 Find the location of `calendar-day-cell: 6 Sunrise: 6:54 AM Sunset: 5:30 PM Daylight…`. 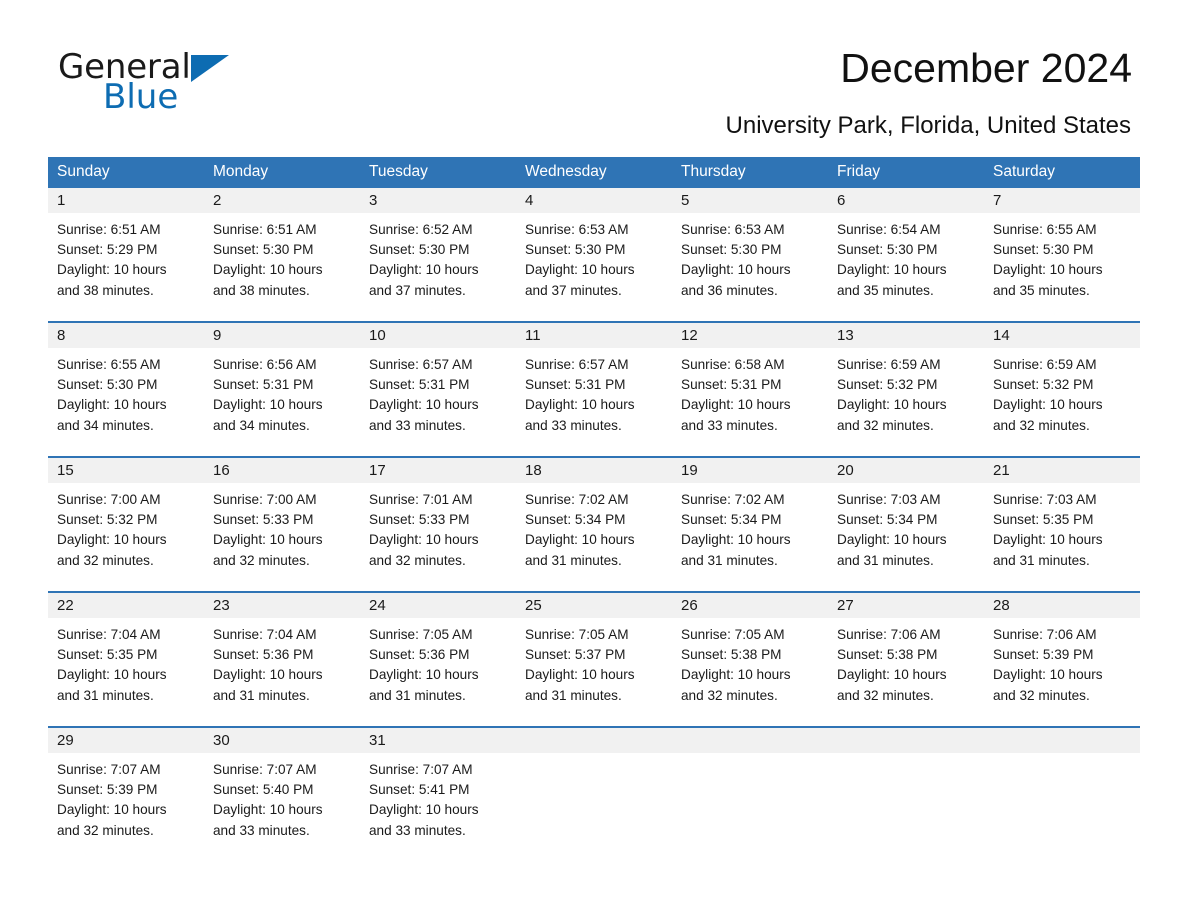

calendar-day-cell: 6 Sunrise: 6:54 AM Sunset: 5:30 PM Daylight… is located at coordinates (906, 254).